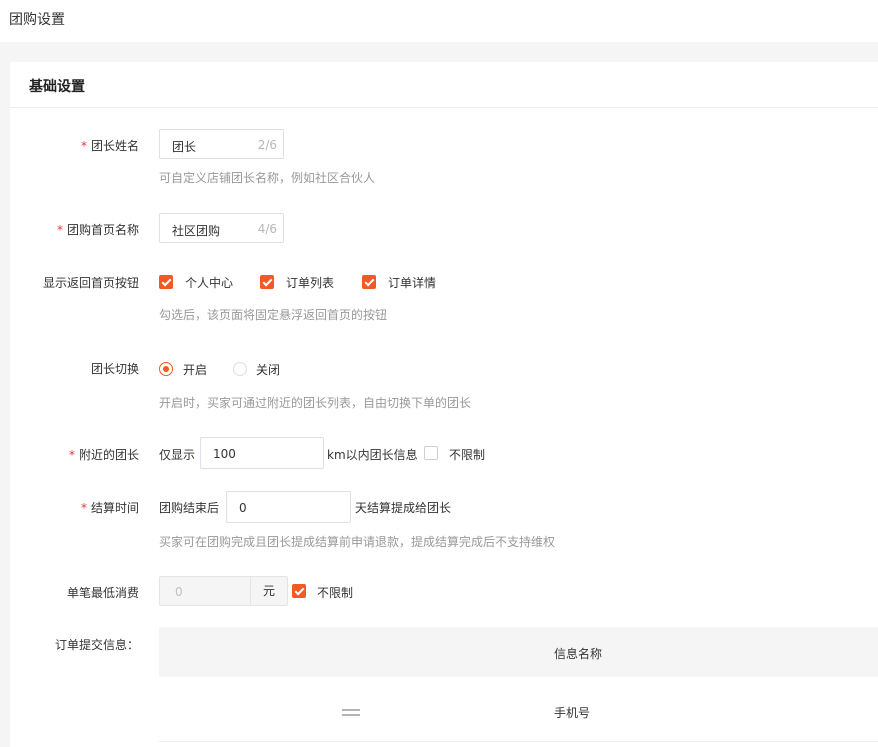 The height and width of the screenshot is (747, 878). What do you see at coordinates (189, 508) in the screenshot?
I see `settlement-prefix: 团购结束后` at bounding box center [189, 508].